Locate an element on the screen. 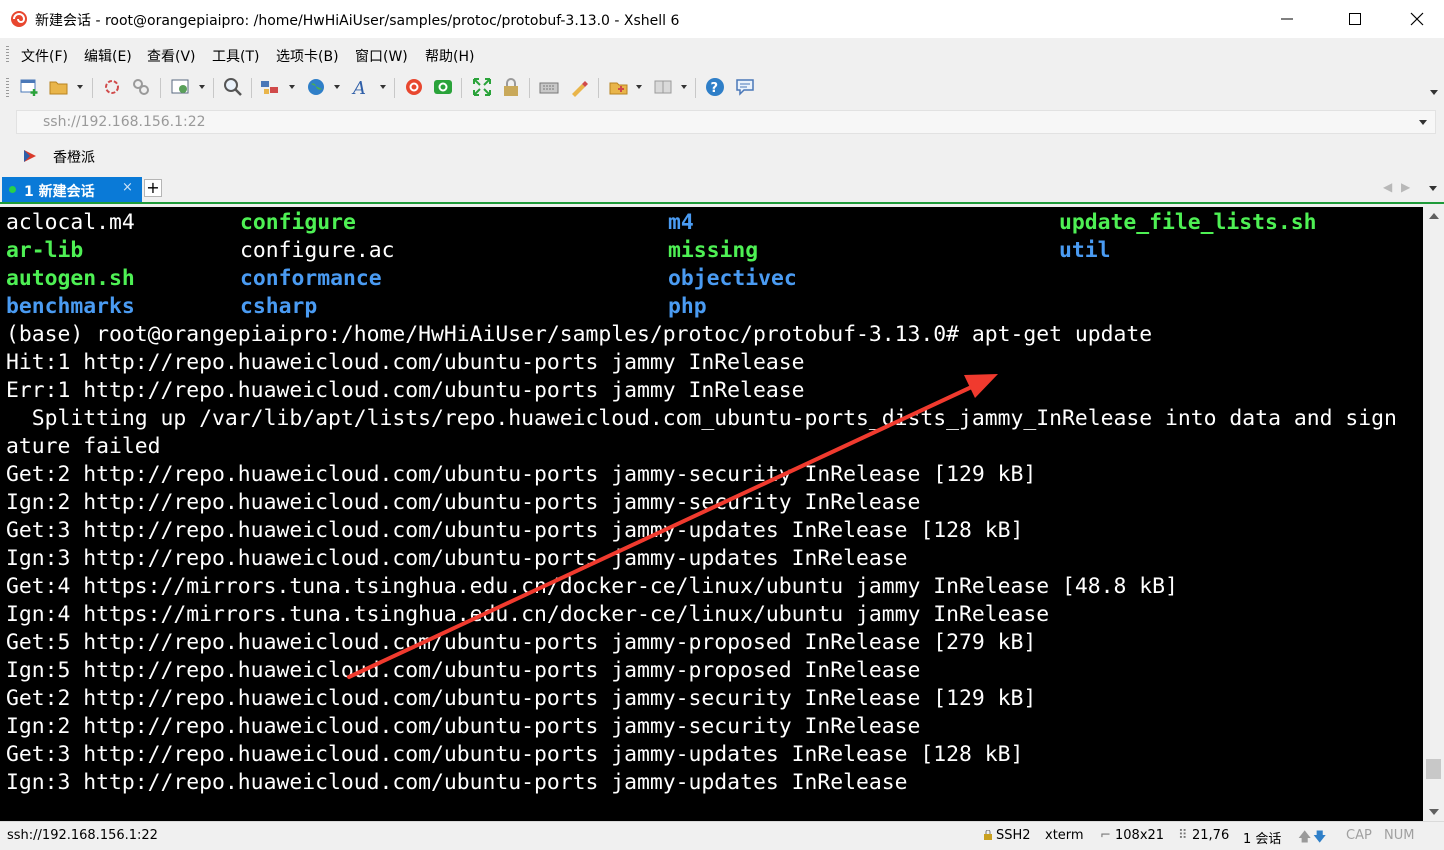  font-dropdown-arrow is located at coordinates (383, 87).